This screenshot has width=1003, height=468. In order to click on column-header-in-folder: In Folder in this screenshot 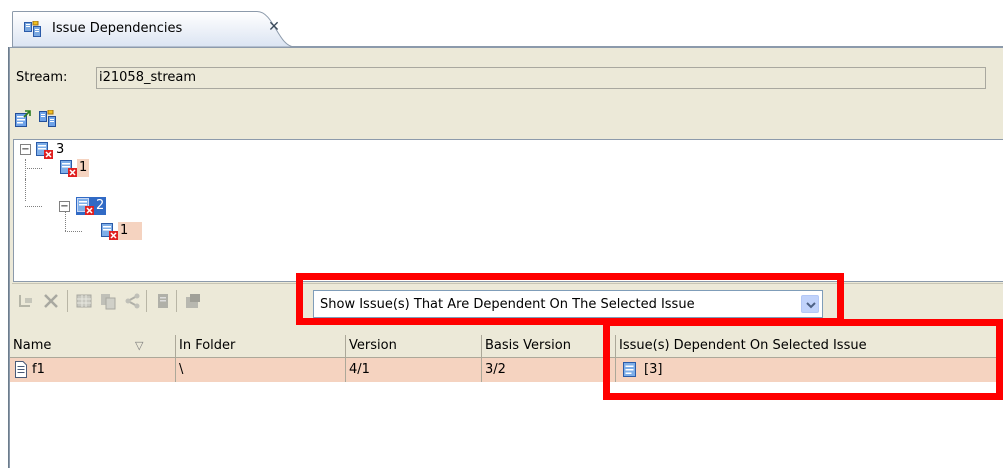, I will do `click(261, 346)`.